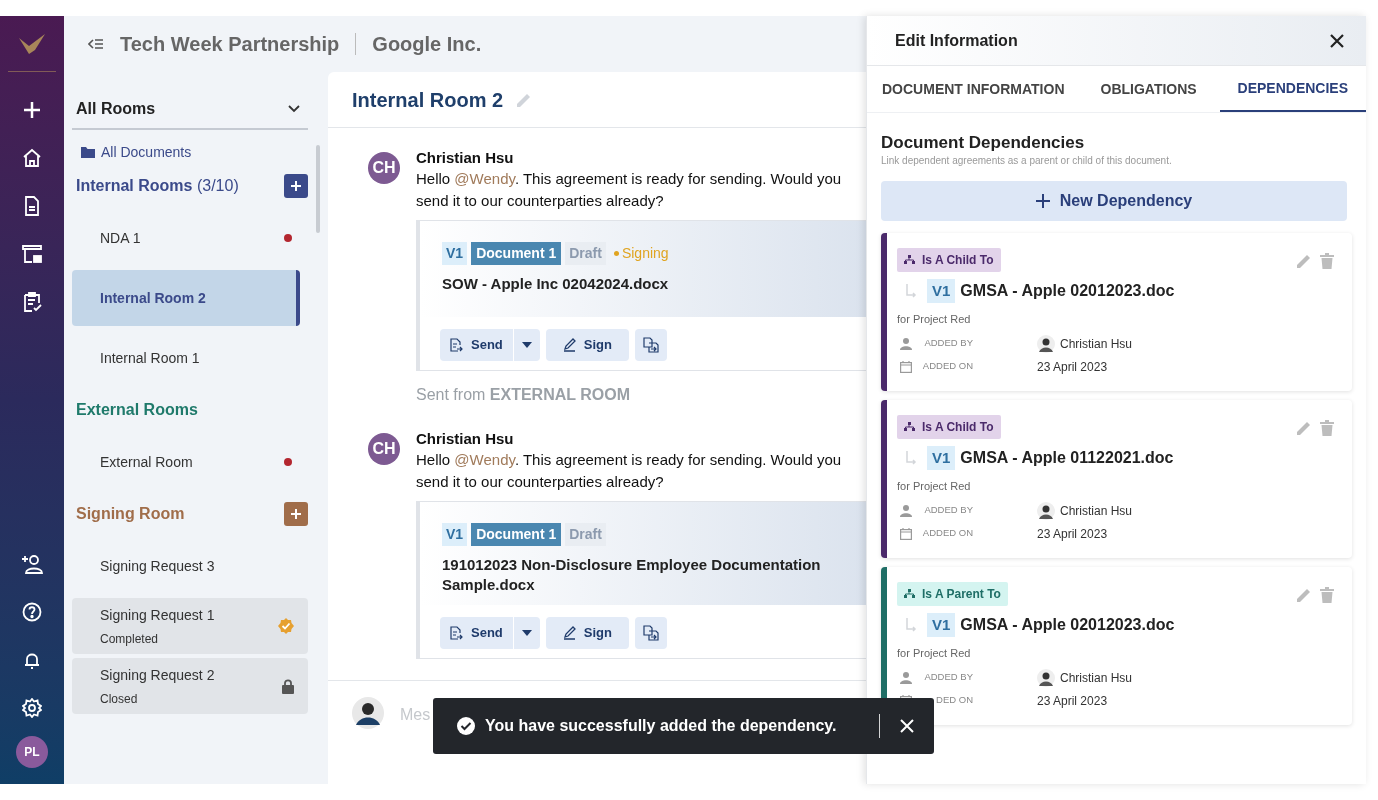  What do you see at coordinates (186, 298) in the screenshot?
I see `room-item: Internal Room 2` at bounding box center [186, 298].